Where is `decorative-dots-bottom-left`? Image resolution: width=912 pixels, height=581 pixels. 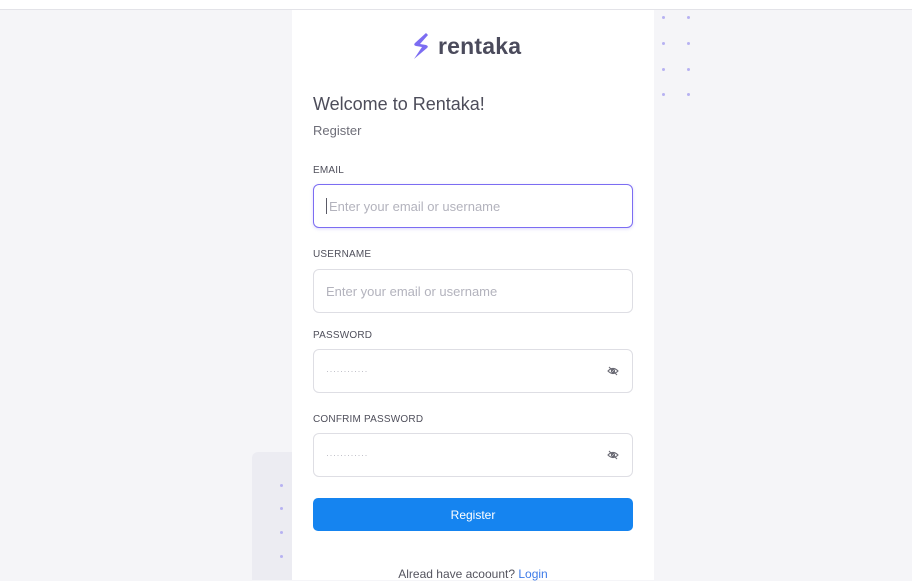
decorative-dots-bottom-left is located at coordinates (283, 522).